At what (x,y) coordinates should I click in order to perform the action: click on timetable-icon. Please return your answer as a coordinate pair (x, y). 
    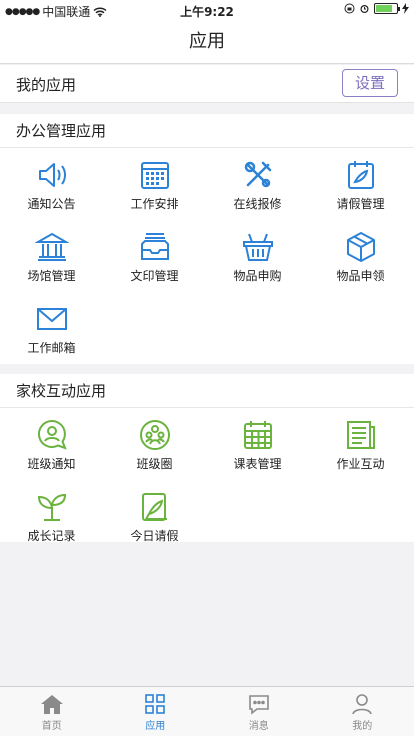
    Looking at the image, I should click on (257, 435).